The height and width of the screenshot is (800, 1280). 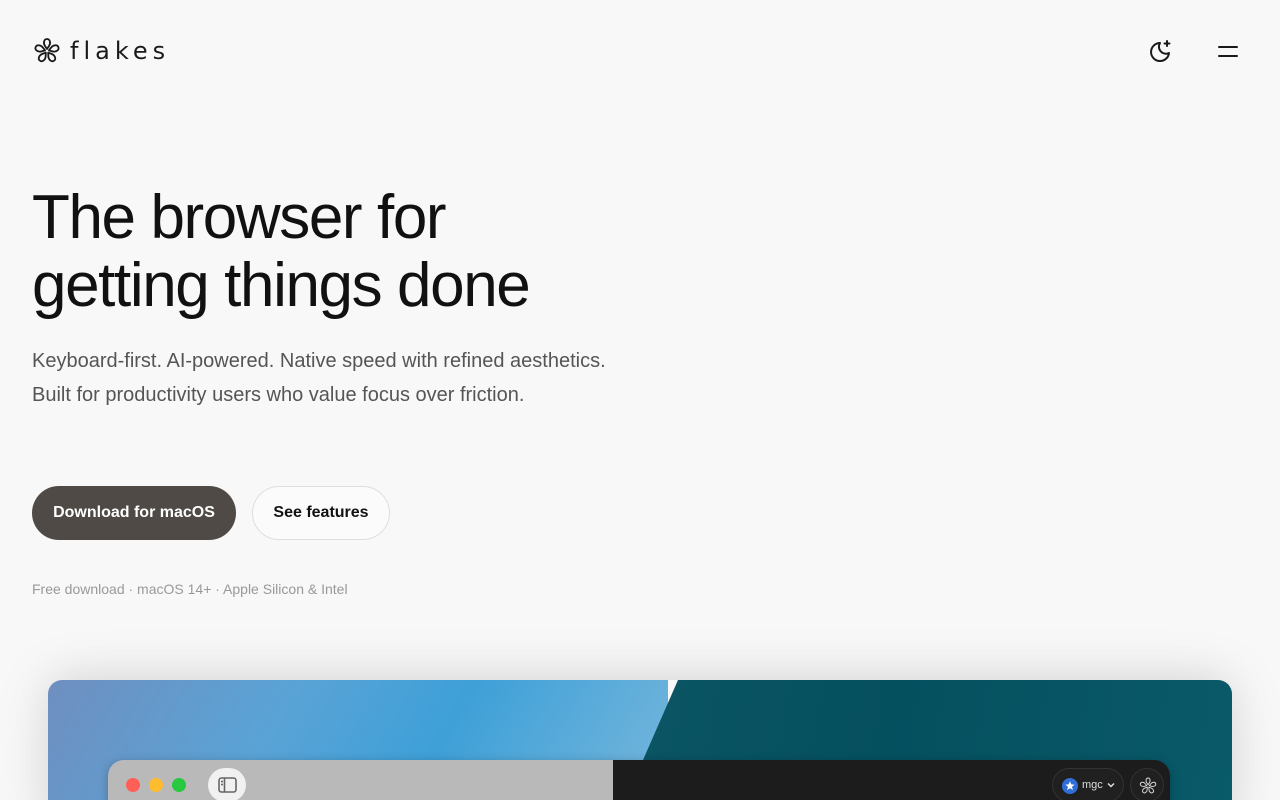 I want to click on sidebar-icon, so click(x=227, y=785).